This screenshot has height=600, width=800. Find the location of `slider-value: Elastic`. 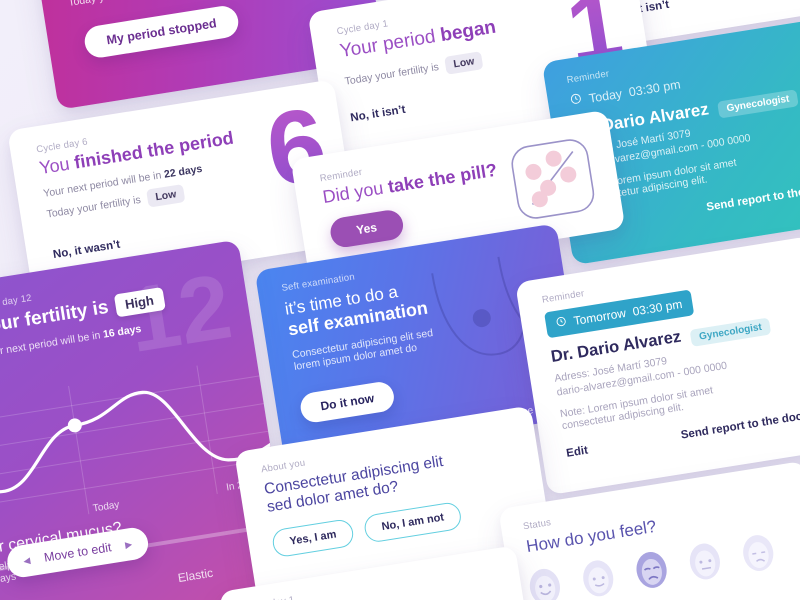

slider-value: Elastic is located at coordinates (195, 575).